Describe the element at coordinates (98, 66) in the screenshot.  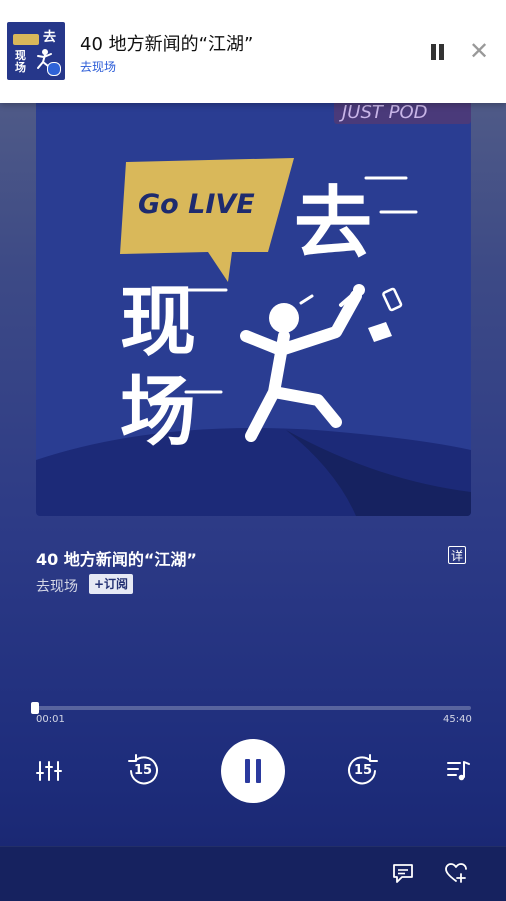
I see `notification-podcast: 去现场` at that location.